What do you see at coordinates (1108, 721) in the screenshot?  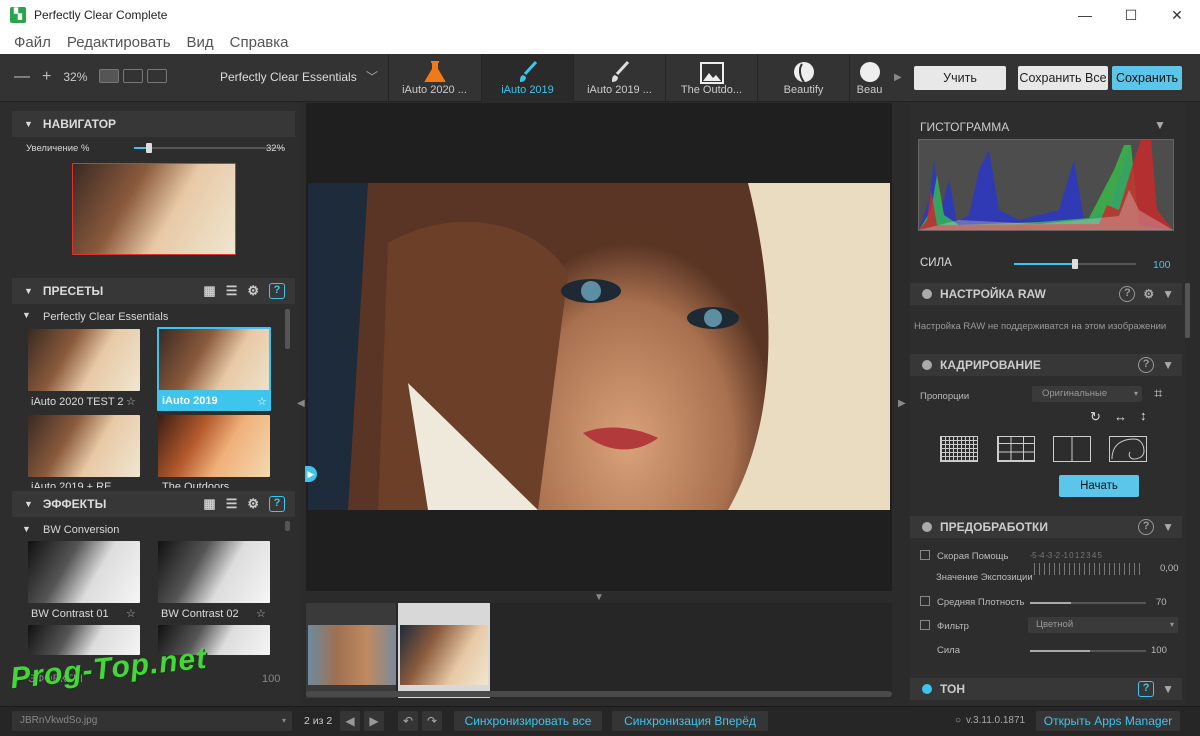 I see `open-apps-manager-button: Открыть Apps Manager` at bounding box center [1108, 721].